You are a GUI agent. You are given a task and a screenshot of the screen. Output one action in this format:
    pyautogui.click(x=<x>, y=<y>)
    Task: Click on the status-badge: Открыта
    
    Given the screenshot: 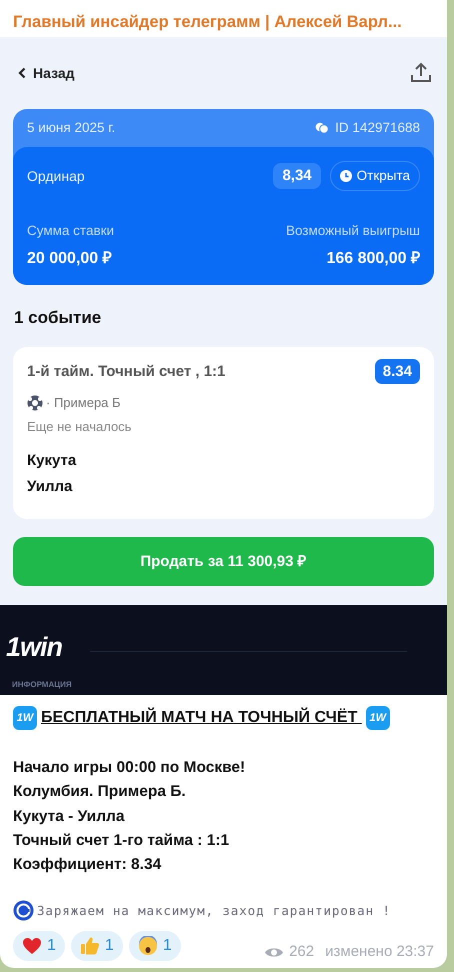 What is the action you would take?
    pyautogui.click(x=375, y=176)
    